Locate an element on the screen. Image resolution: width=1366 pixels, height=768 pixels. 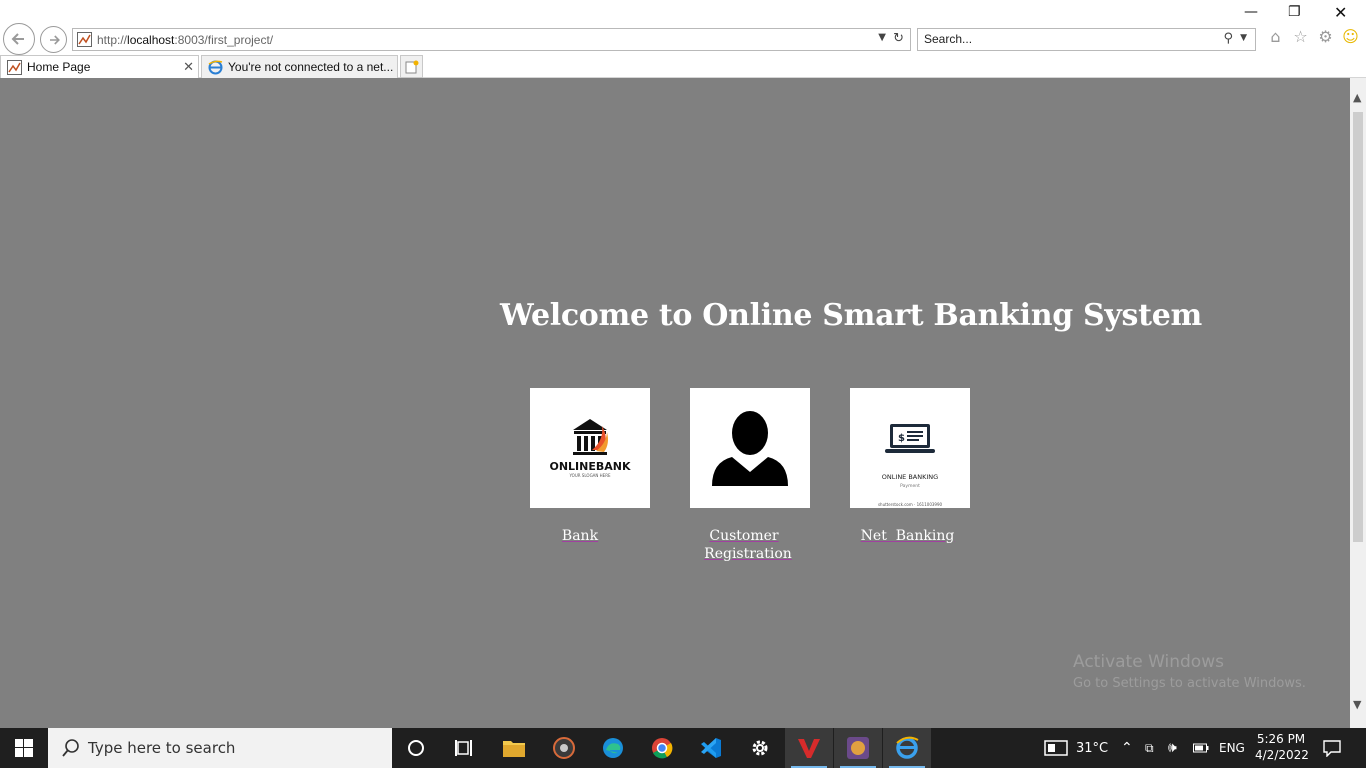
forward-arrow-icon is located at coordinates (54, 39).